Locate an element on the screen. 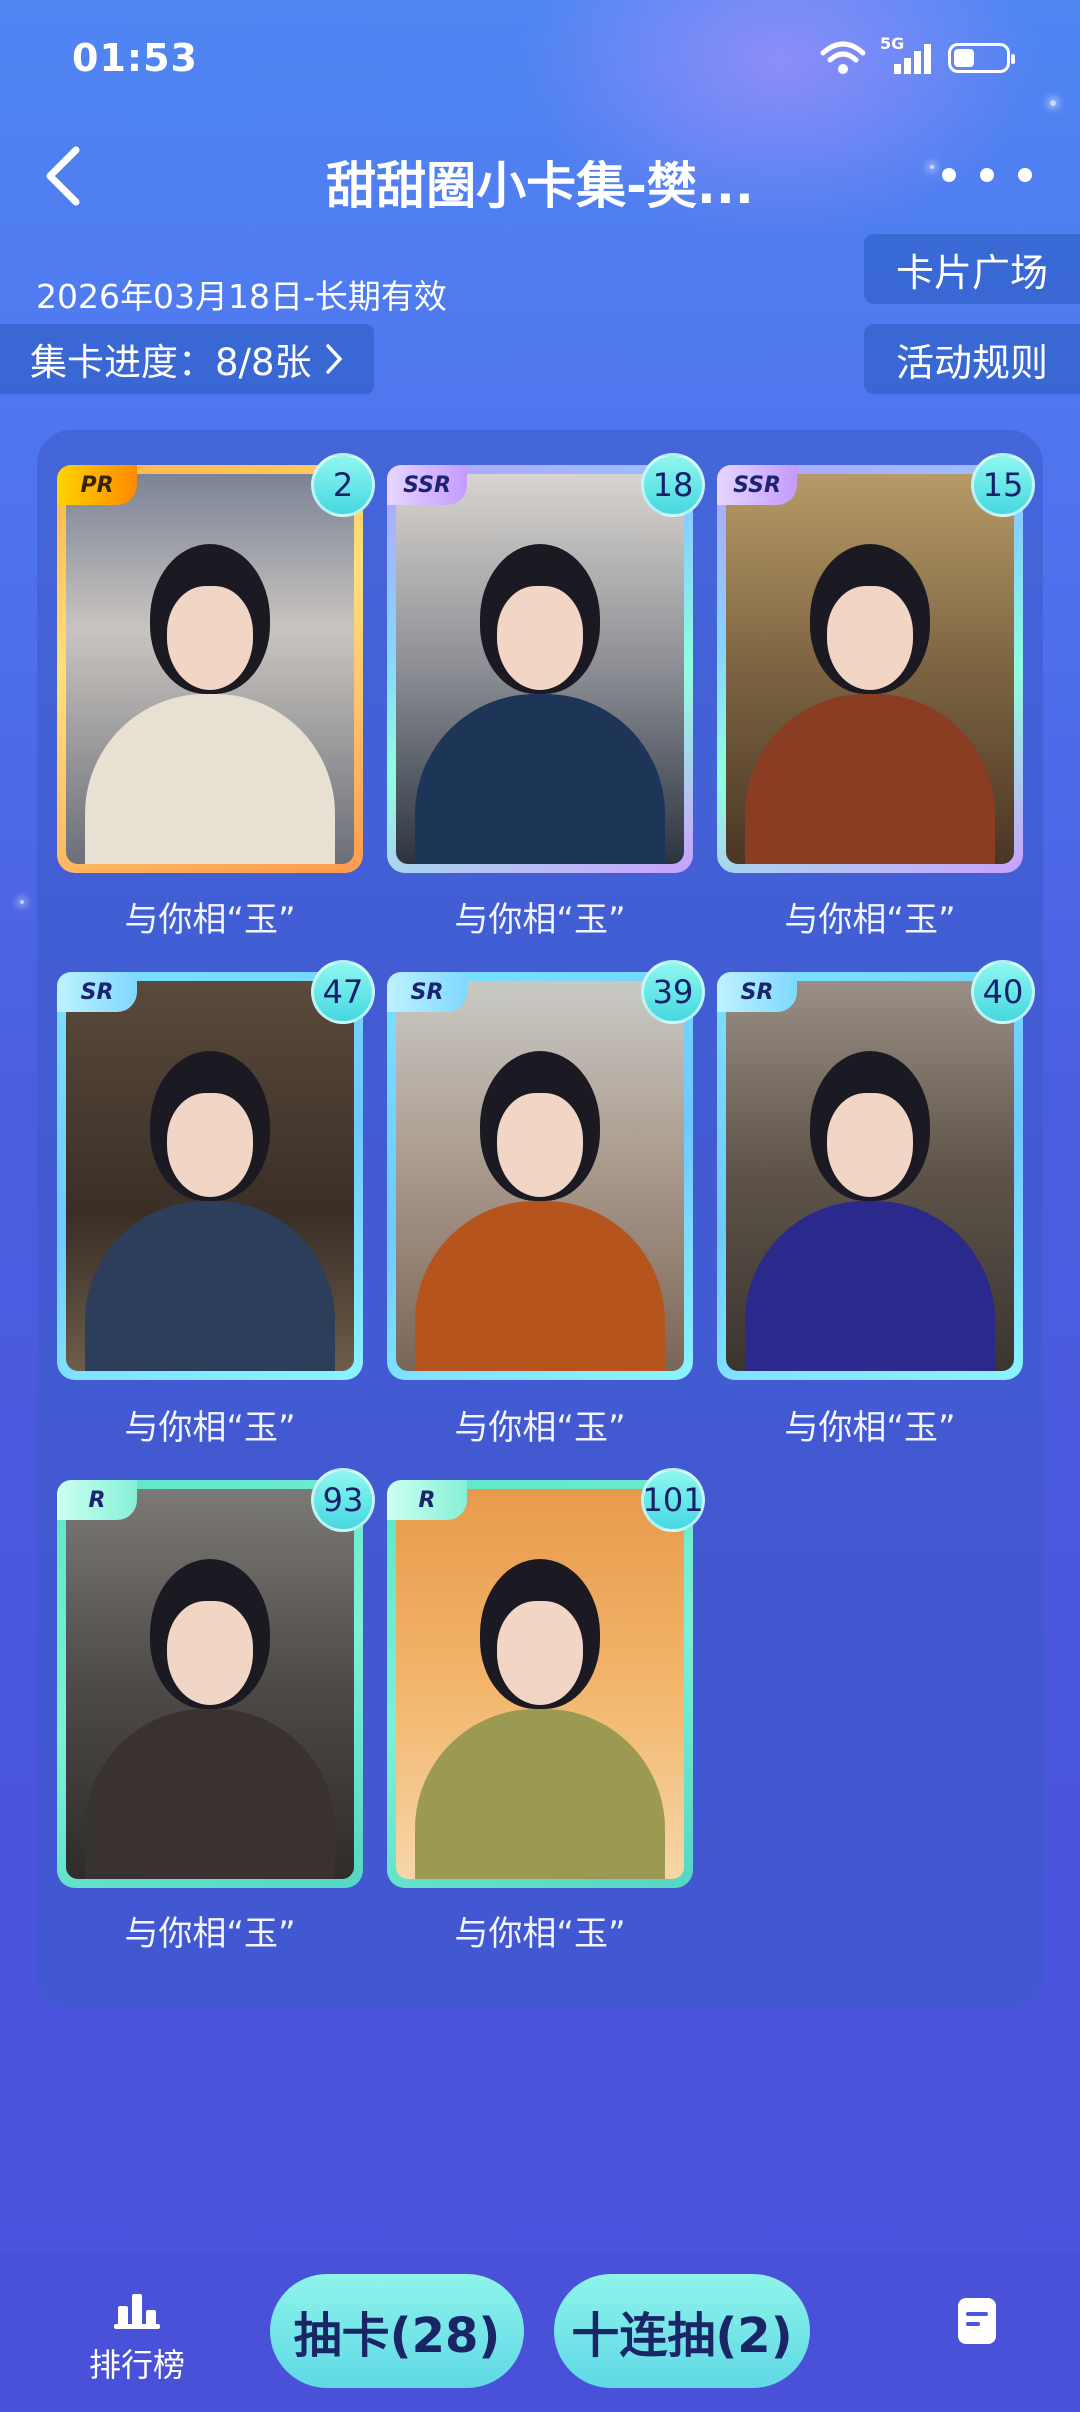 The image size is (1080, 2412). collection-progress-button: 集卡进度：8/8张 is located at coordinates (187, 359).